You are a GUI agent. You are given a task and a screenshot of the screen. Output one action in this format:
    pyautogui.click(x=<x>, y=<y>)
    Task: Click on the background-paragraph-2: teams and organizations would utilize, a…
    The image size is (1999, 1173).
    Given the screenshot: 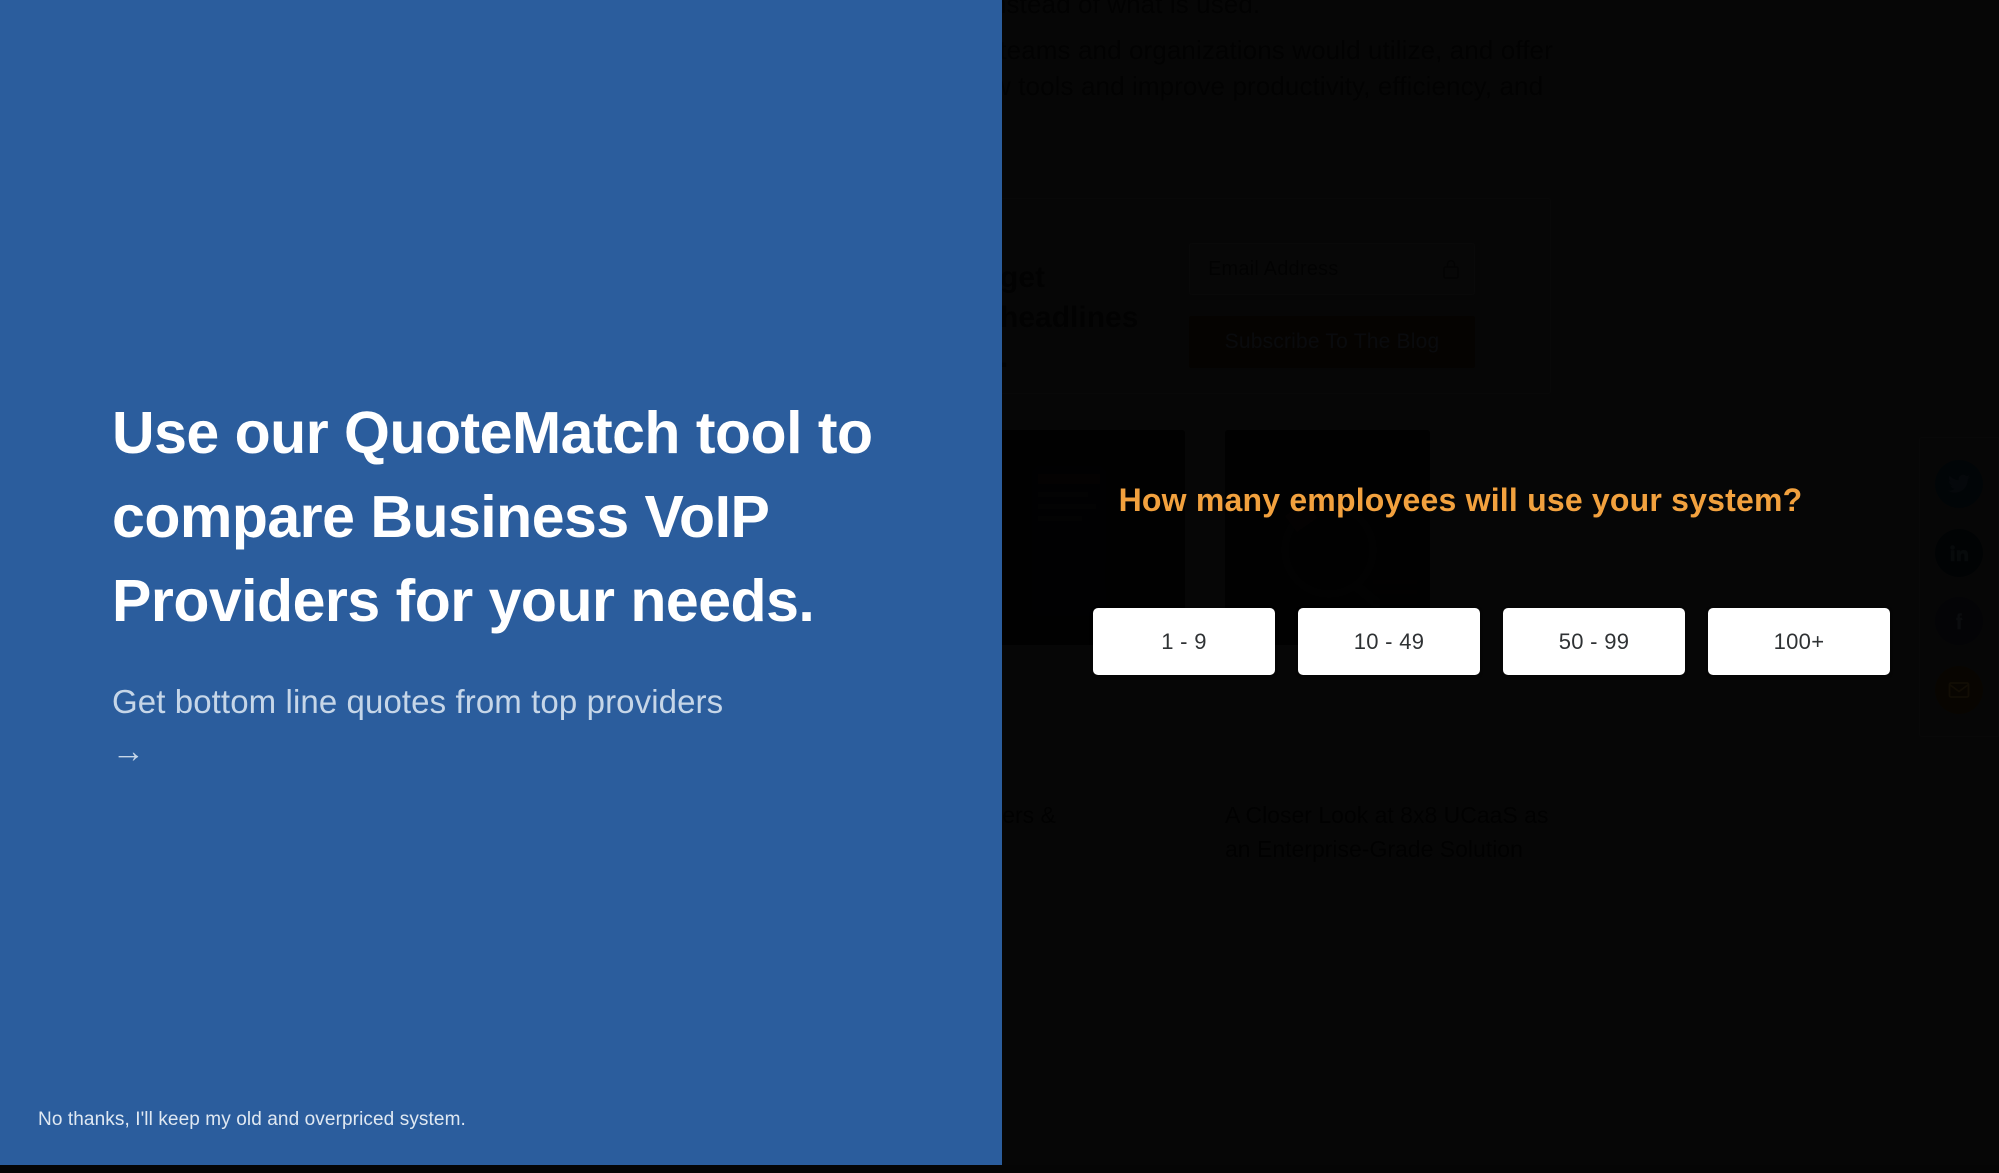 What is the action you would take?
    pyautogui.click(x=1272, y=68)
    